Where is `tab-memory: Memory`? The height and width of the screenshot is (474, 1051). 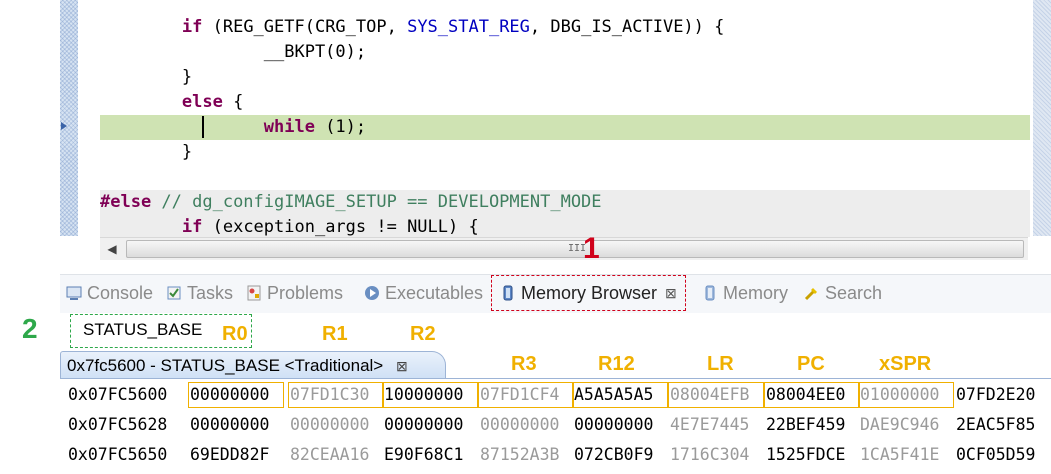
tab-memory: Memory is located at coordinates (745, 293).